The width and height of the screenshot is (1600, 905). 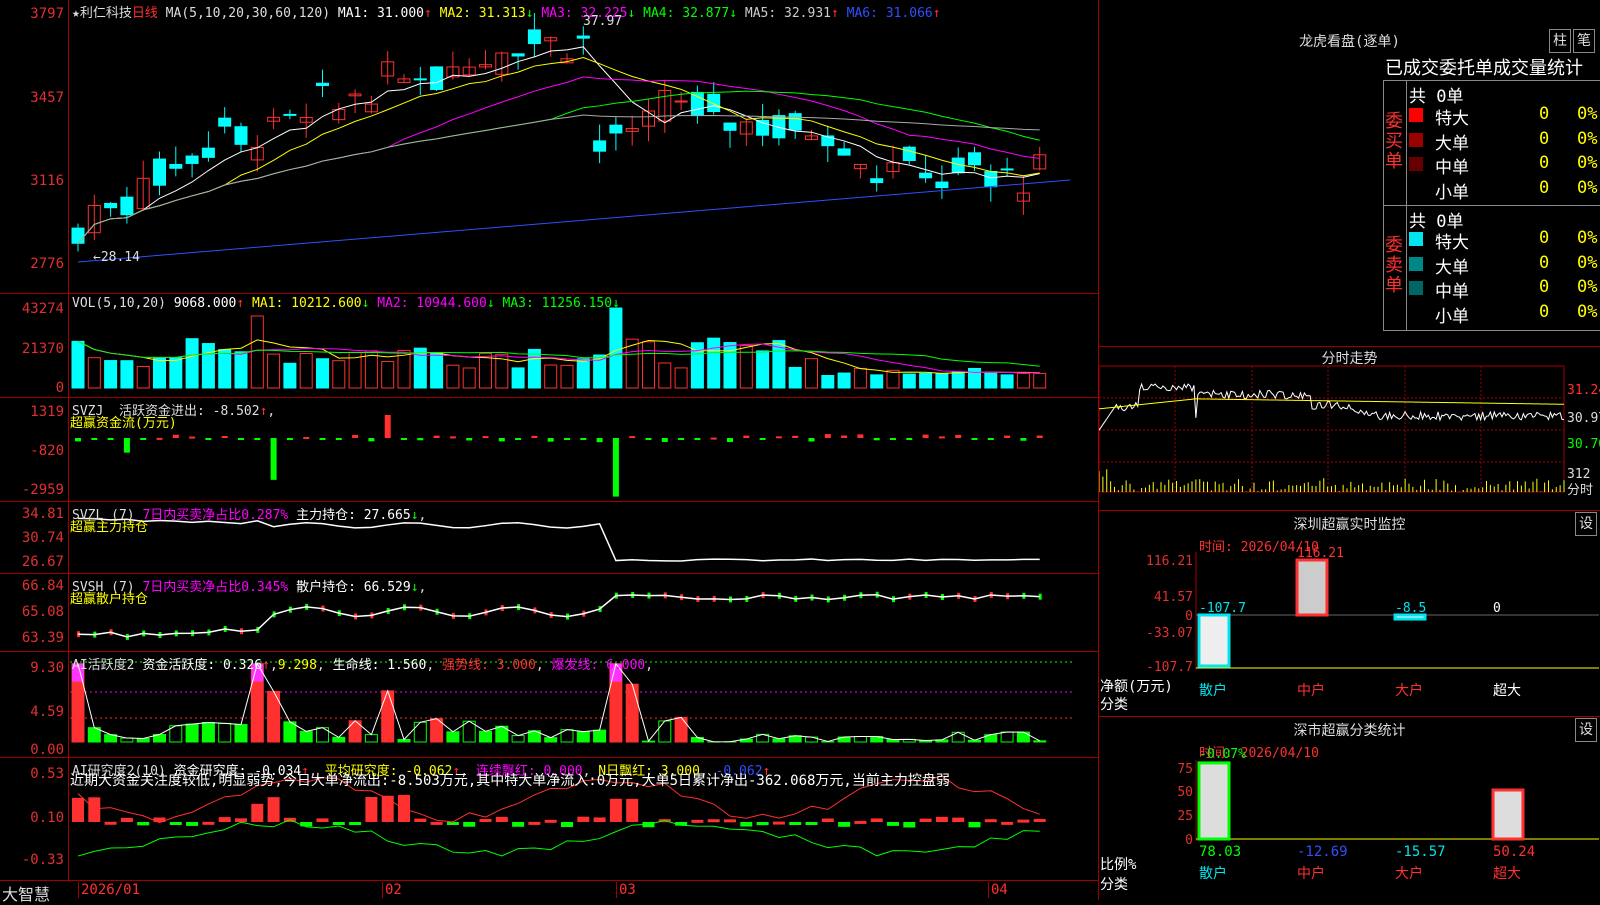 What do you see at coordinates (32, 750) in the screenshot?
I see `ai1-tick: 0.00` at bounding box center [32, 750].